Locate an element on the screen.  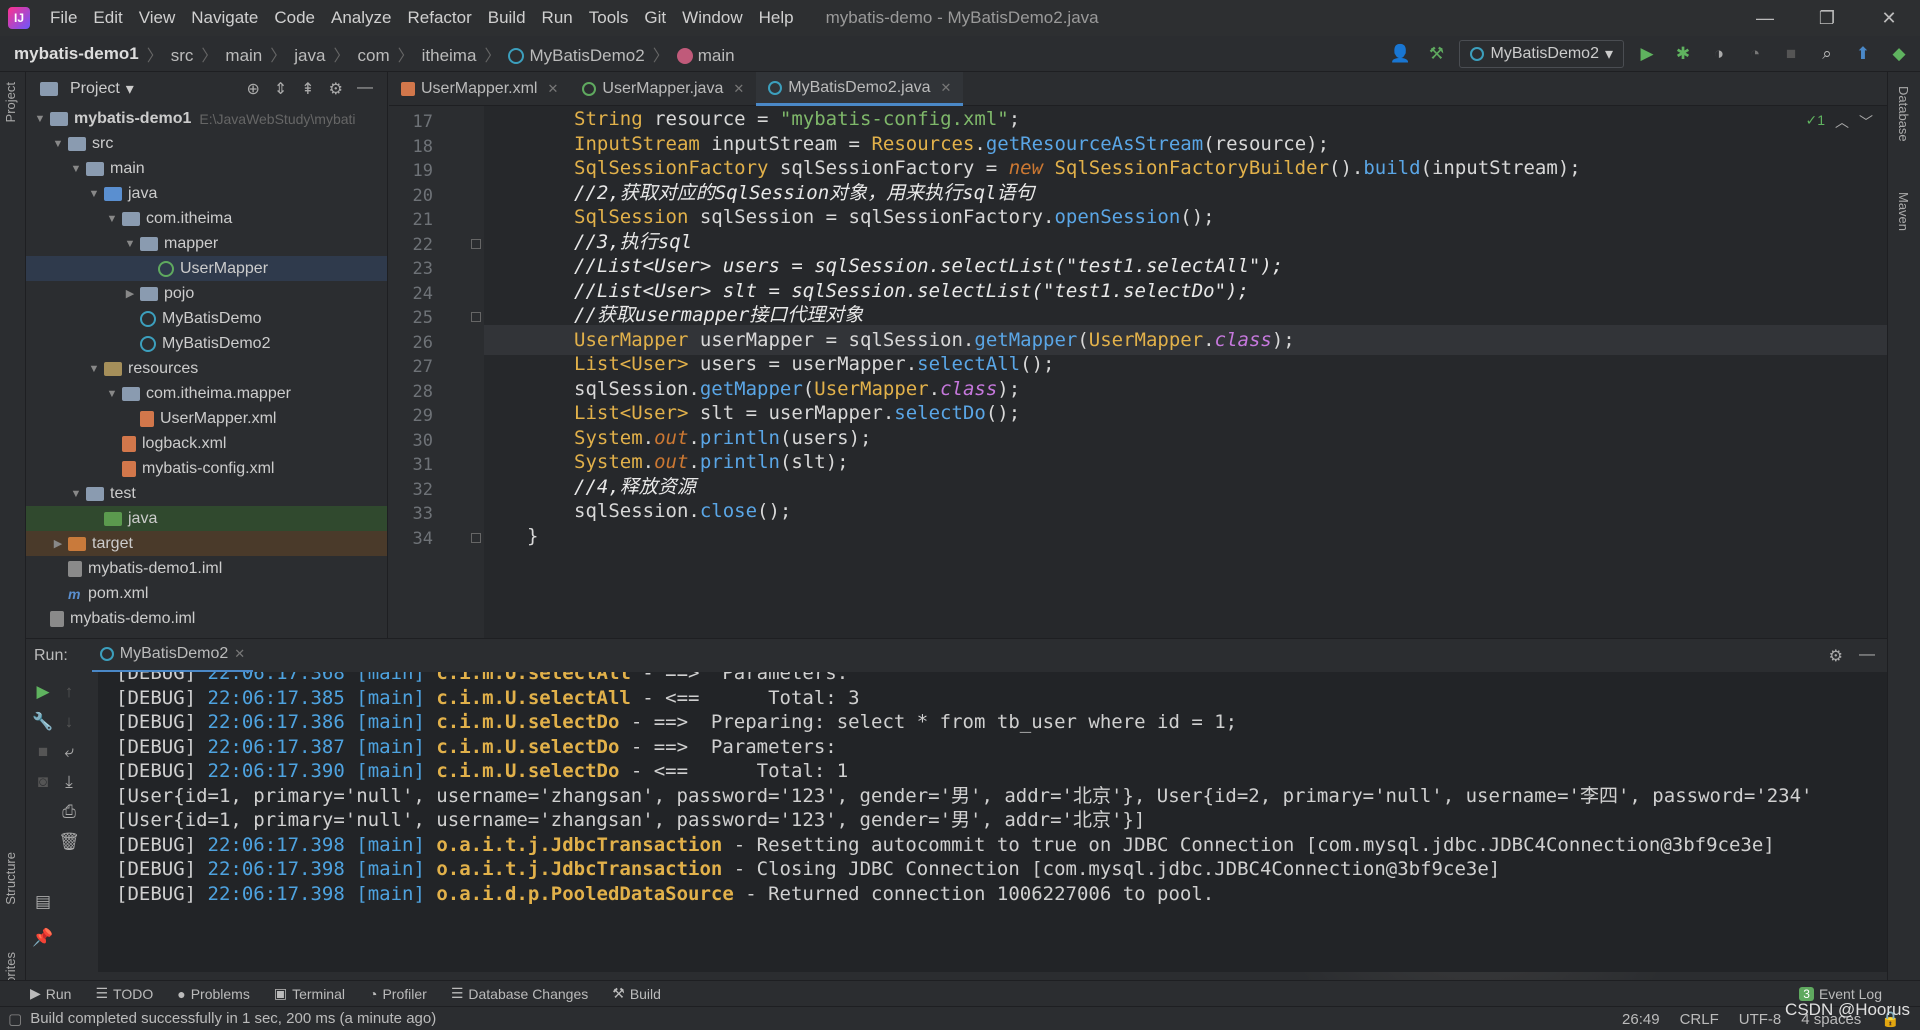
scroll-to-end-icon: ⤓ is located at coordinates (69, 783).